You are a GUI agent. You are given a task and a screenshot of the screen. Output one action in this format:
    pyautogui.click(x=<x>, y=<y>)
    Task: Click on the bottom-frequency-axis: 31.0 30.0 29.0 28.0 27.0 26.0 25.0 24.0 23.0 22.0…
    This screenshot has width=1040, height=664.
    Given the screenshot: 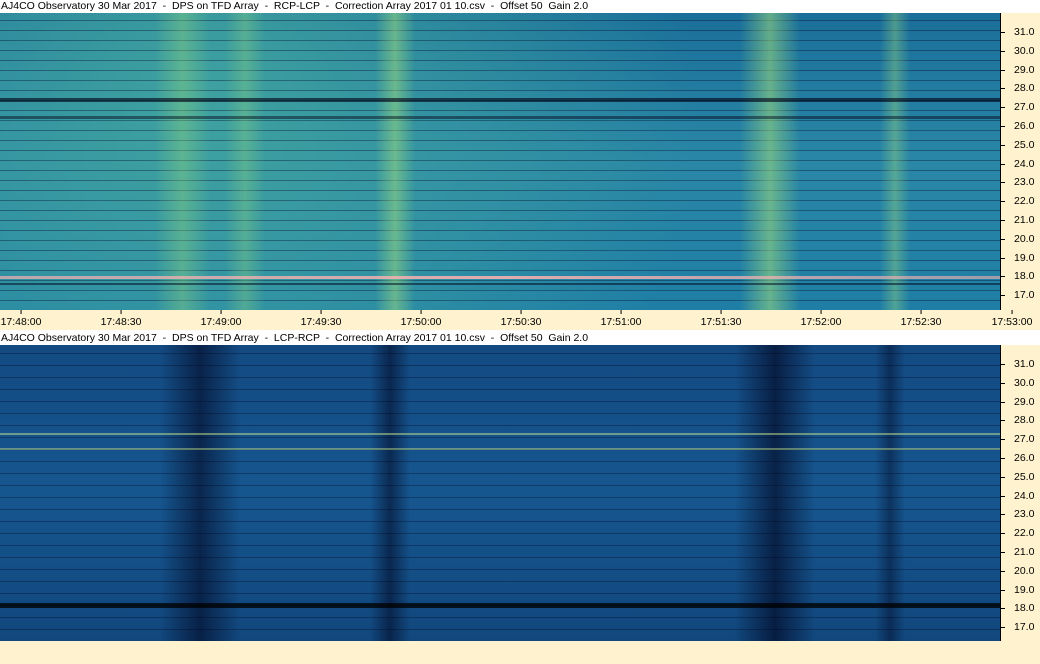 What is the action you would take?
    pyautogui.click(x=1020, y=493)
    